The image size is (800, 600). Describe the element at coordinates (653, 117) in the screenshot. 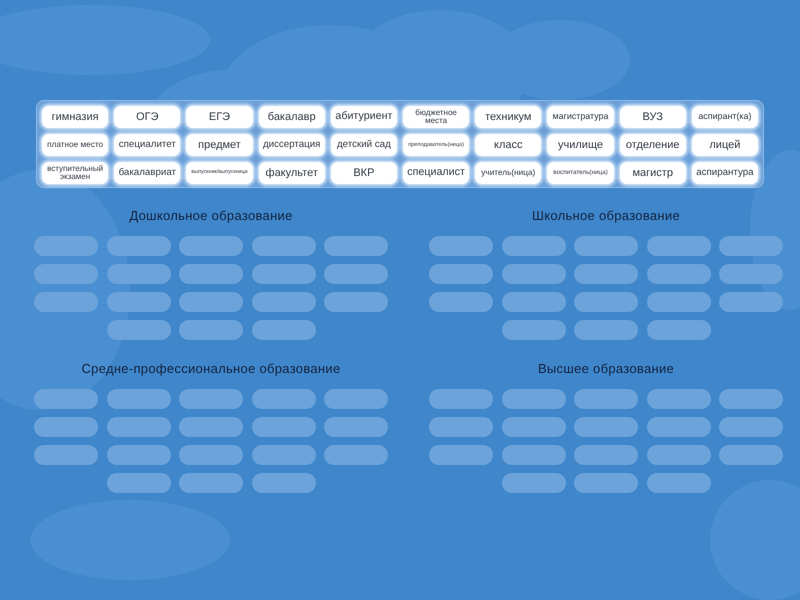

I see `word-tile: ВУЗ` at that location.